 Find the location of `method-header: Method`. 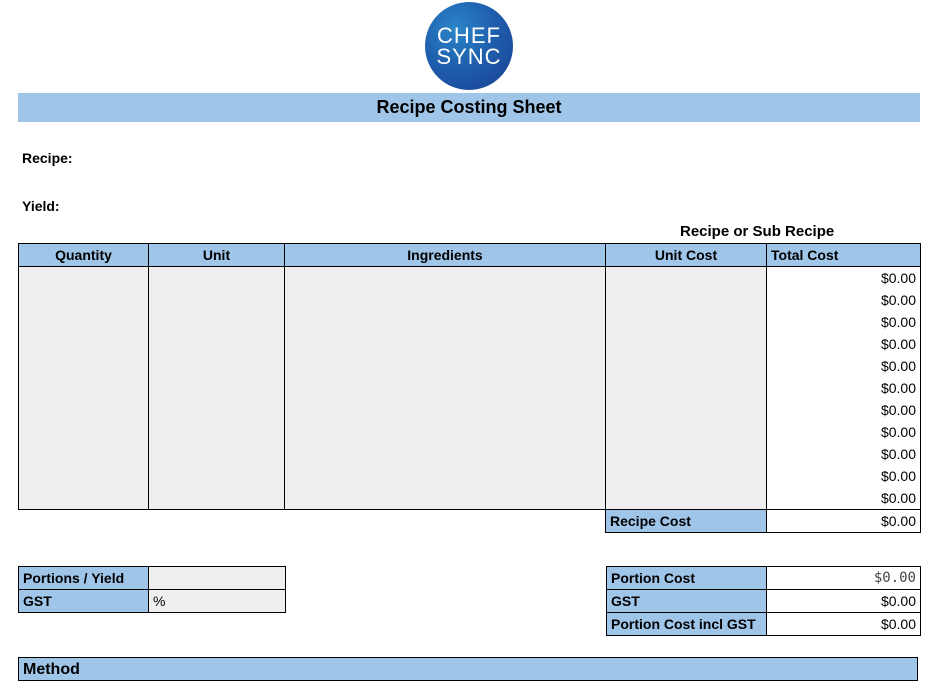

method-header: Method is located at coordinates (468, 669).